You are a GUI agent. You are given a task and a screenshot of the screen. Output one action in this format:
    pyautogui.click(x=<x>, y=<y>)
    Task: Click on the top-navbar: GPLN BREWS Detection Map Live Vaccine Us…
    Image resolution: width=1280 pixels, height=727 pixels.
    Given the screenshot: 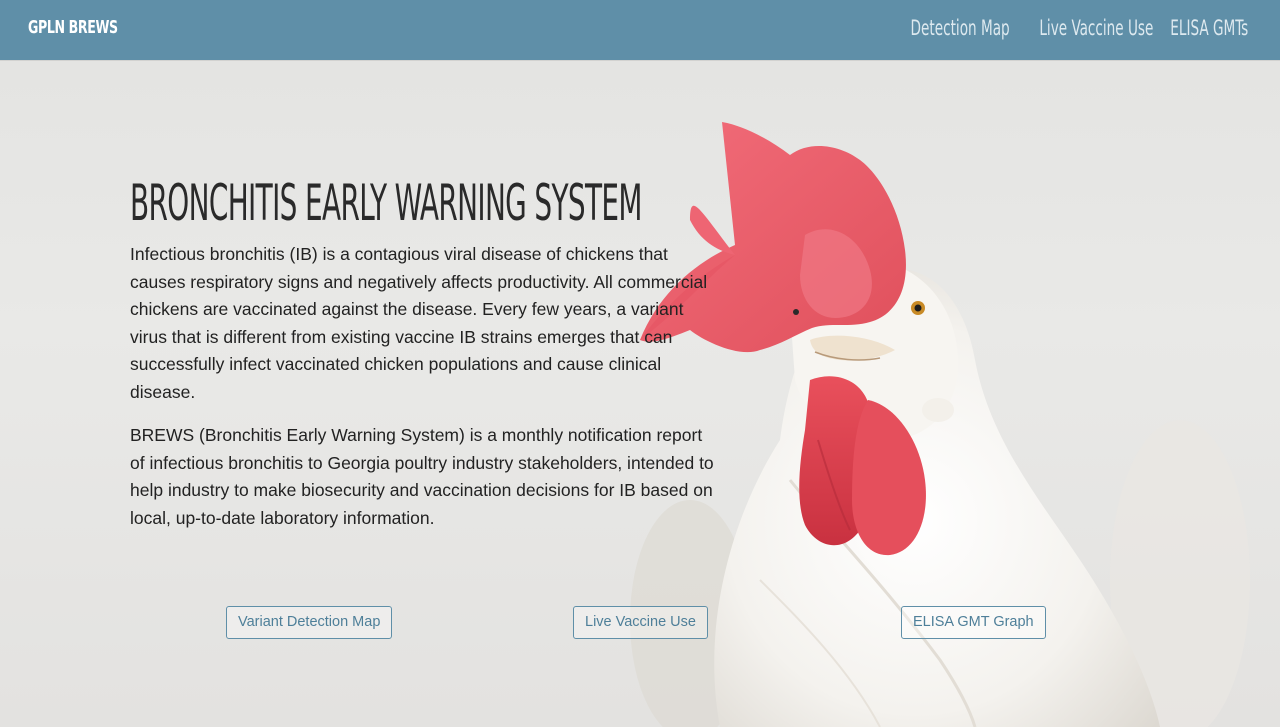 What is the action you would take?
    pyautogui.click(x=640, y=30)
    